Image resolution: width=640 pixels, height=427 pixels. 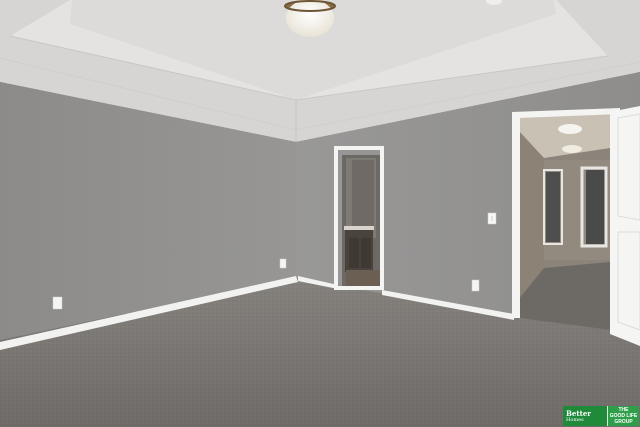 I want to click on brand-logo: Better Homes, so click(x=585, y=416).